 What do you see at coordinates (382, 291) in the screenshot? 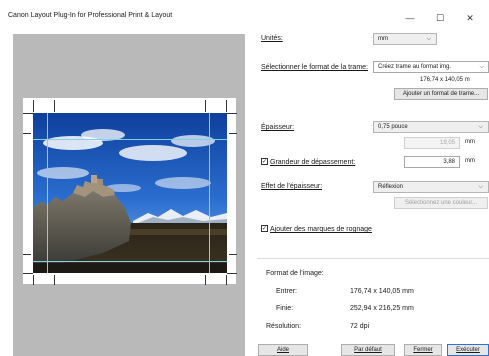
I see `input-value: 176,74 x 140,05 mm` at bounding box center [382, 291].